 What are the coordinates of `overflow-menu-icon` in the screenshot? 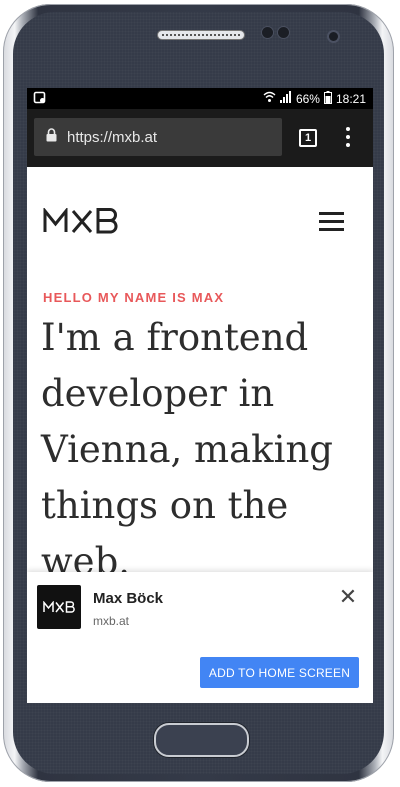 It's located at (348, 137).